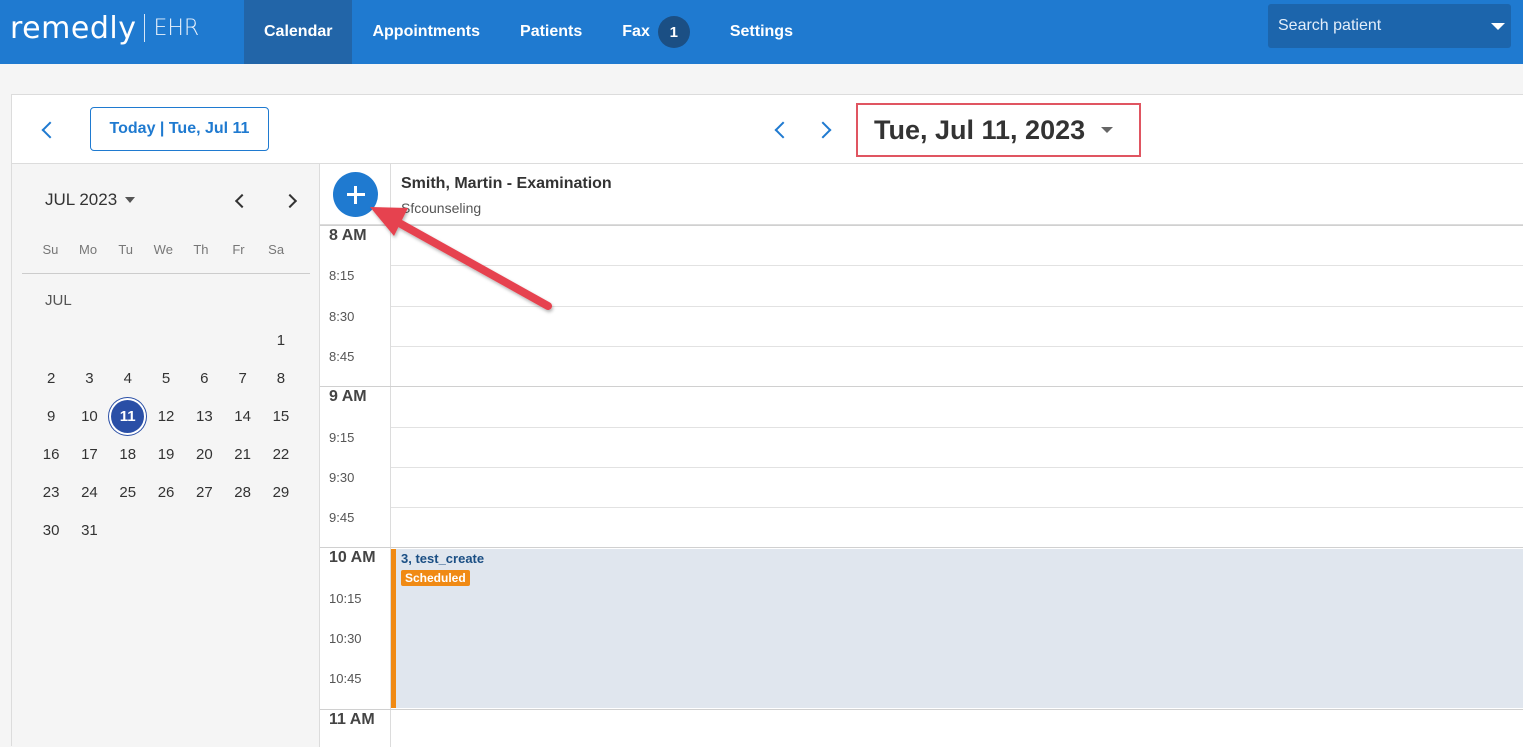 This screenshot has width=1523, height=747. I want to click on calendar-day: 20, so click(204, 454).